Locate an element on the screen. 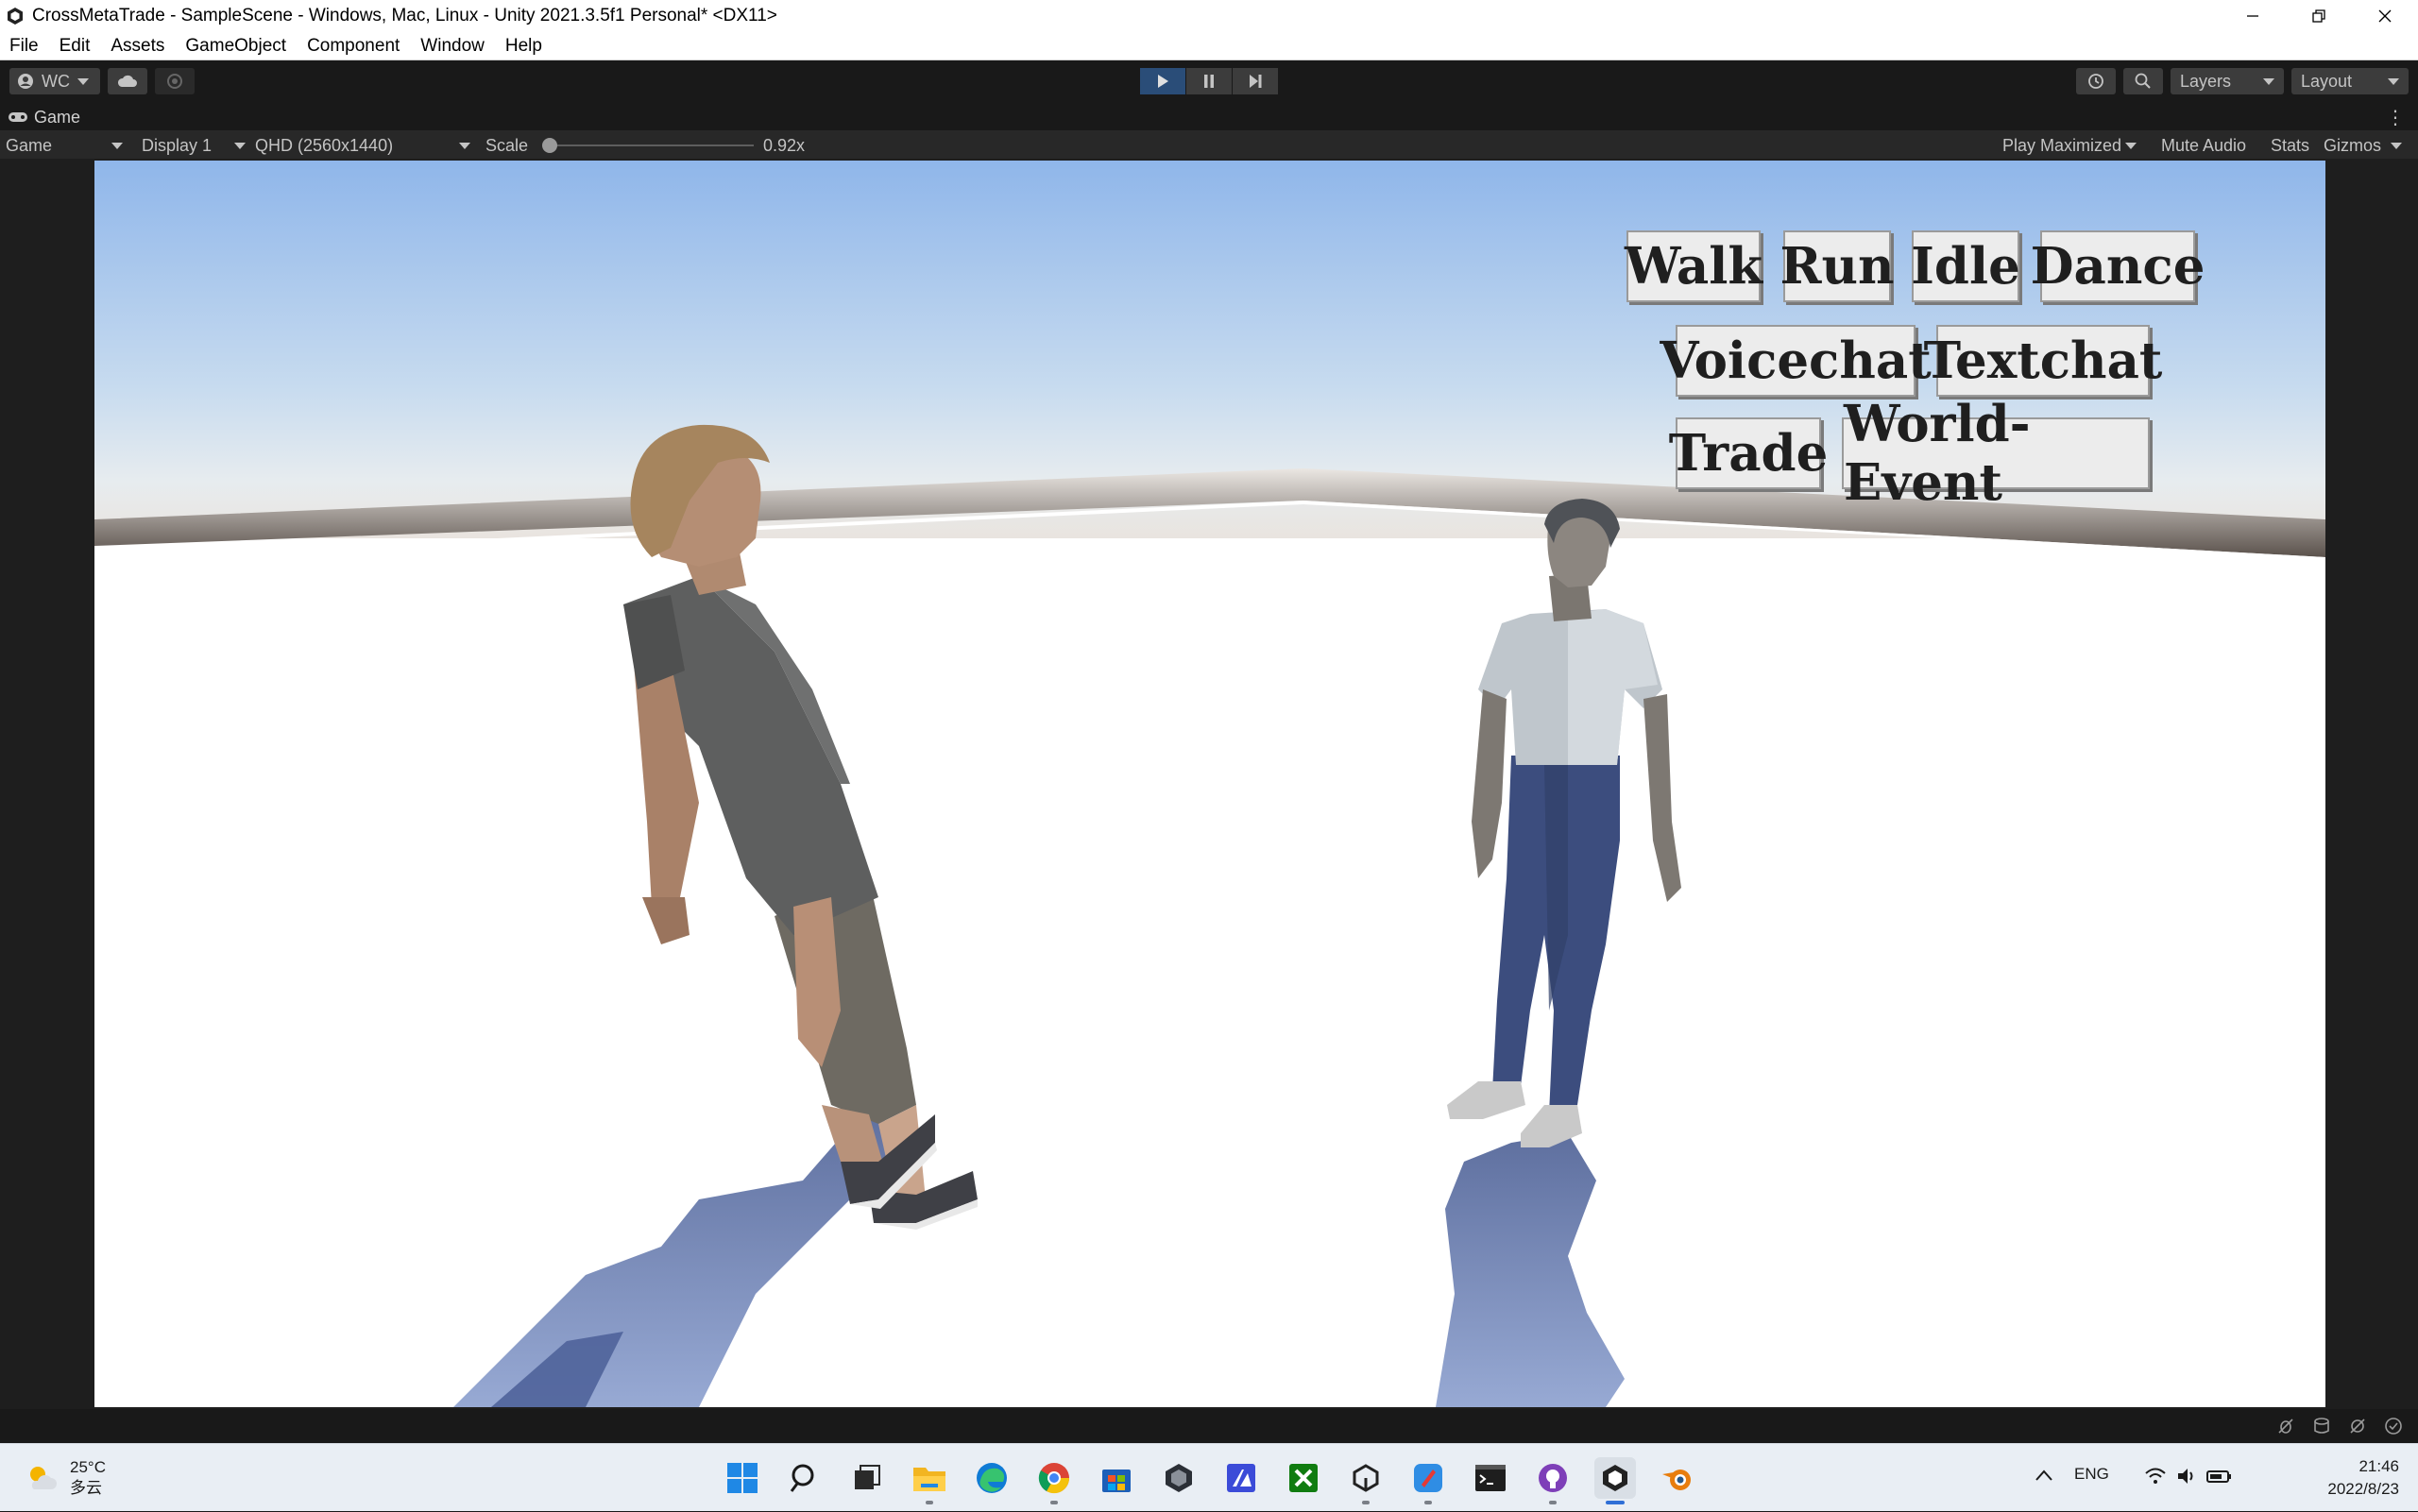 The image size is (2418, 1512). chrome-icon is located at coordinates (1054, 1480).